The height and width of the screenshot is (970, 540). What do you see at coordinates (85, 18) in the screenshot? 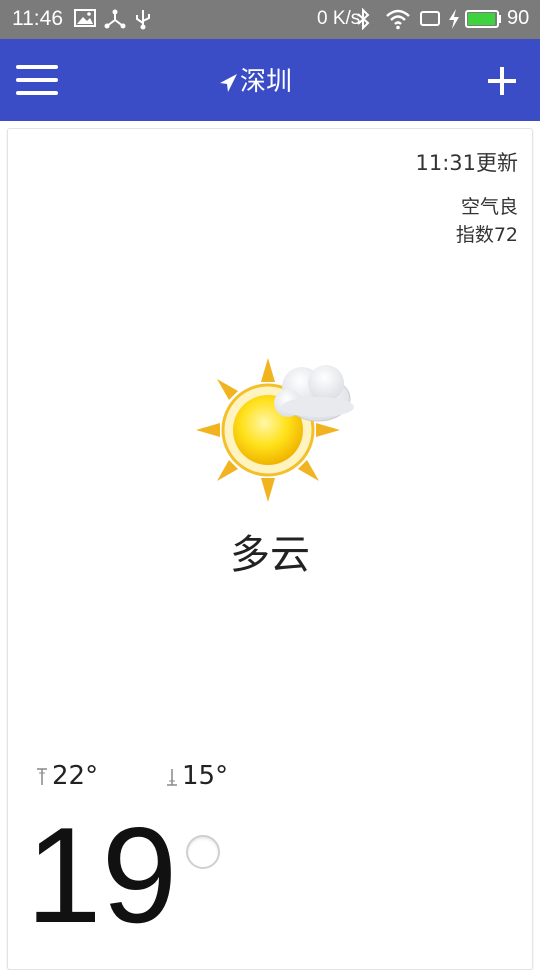
I see `image-icon` at bounding box center [85, 18].